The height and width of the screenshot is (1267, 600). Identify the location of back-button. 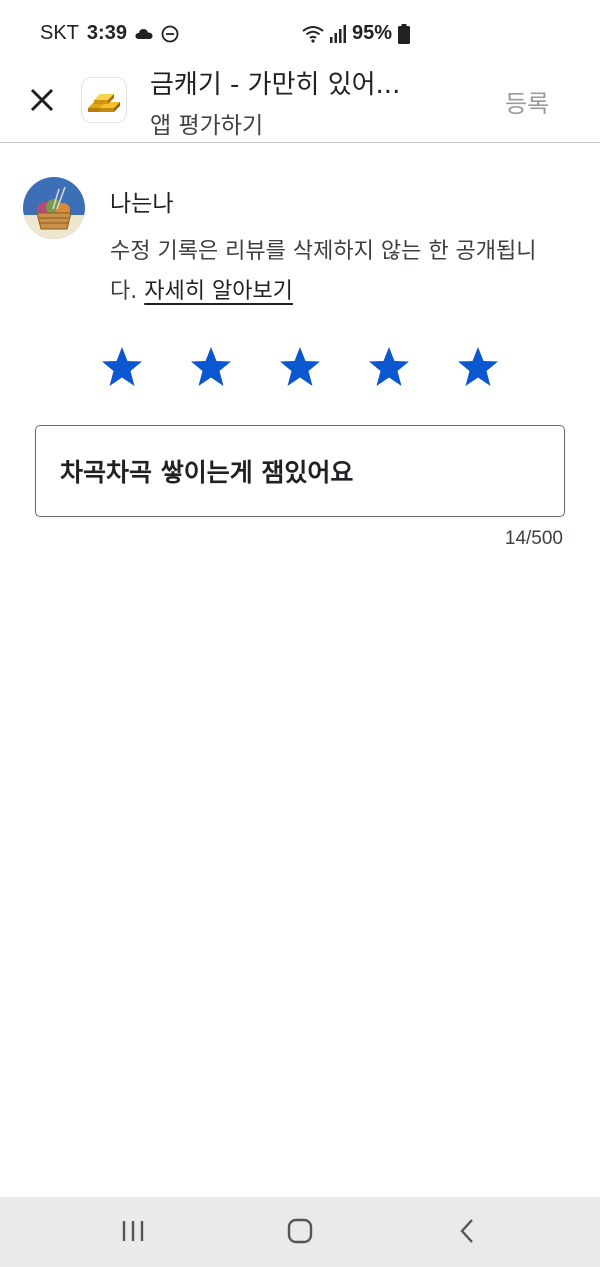
(468, 1231).